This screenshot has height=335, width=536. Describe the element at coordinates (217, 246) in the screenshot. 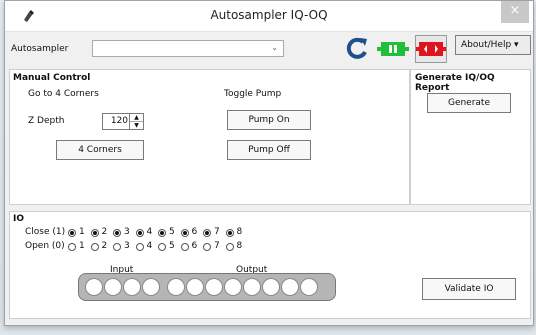

I see `open-radio-label: 7` at that location.